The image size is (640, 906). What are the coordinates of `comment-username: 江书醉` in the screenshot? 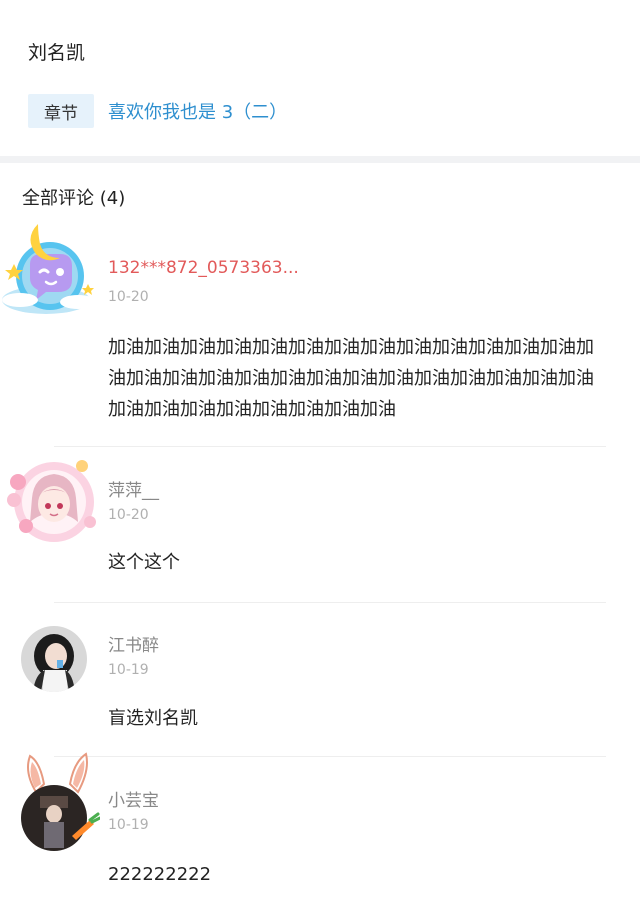 It's located at (133, 643).